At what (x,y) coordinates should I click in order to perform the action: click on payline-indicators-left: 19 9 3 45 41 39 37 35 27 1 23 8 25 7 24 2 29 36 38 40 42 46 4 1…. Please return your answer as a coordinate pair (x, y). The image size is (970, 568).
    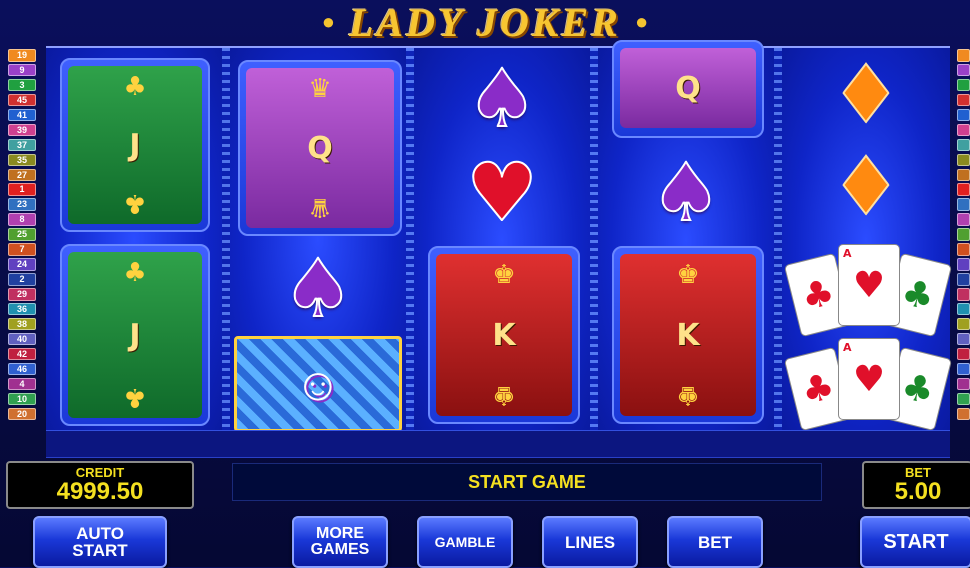
    Looking at the image, I should click on (22, 234).